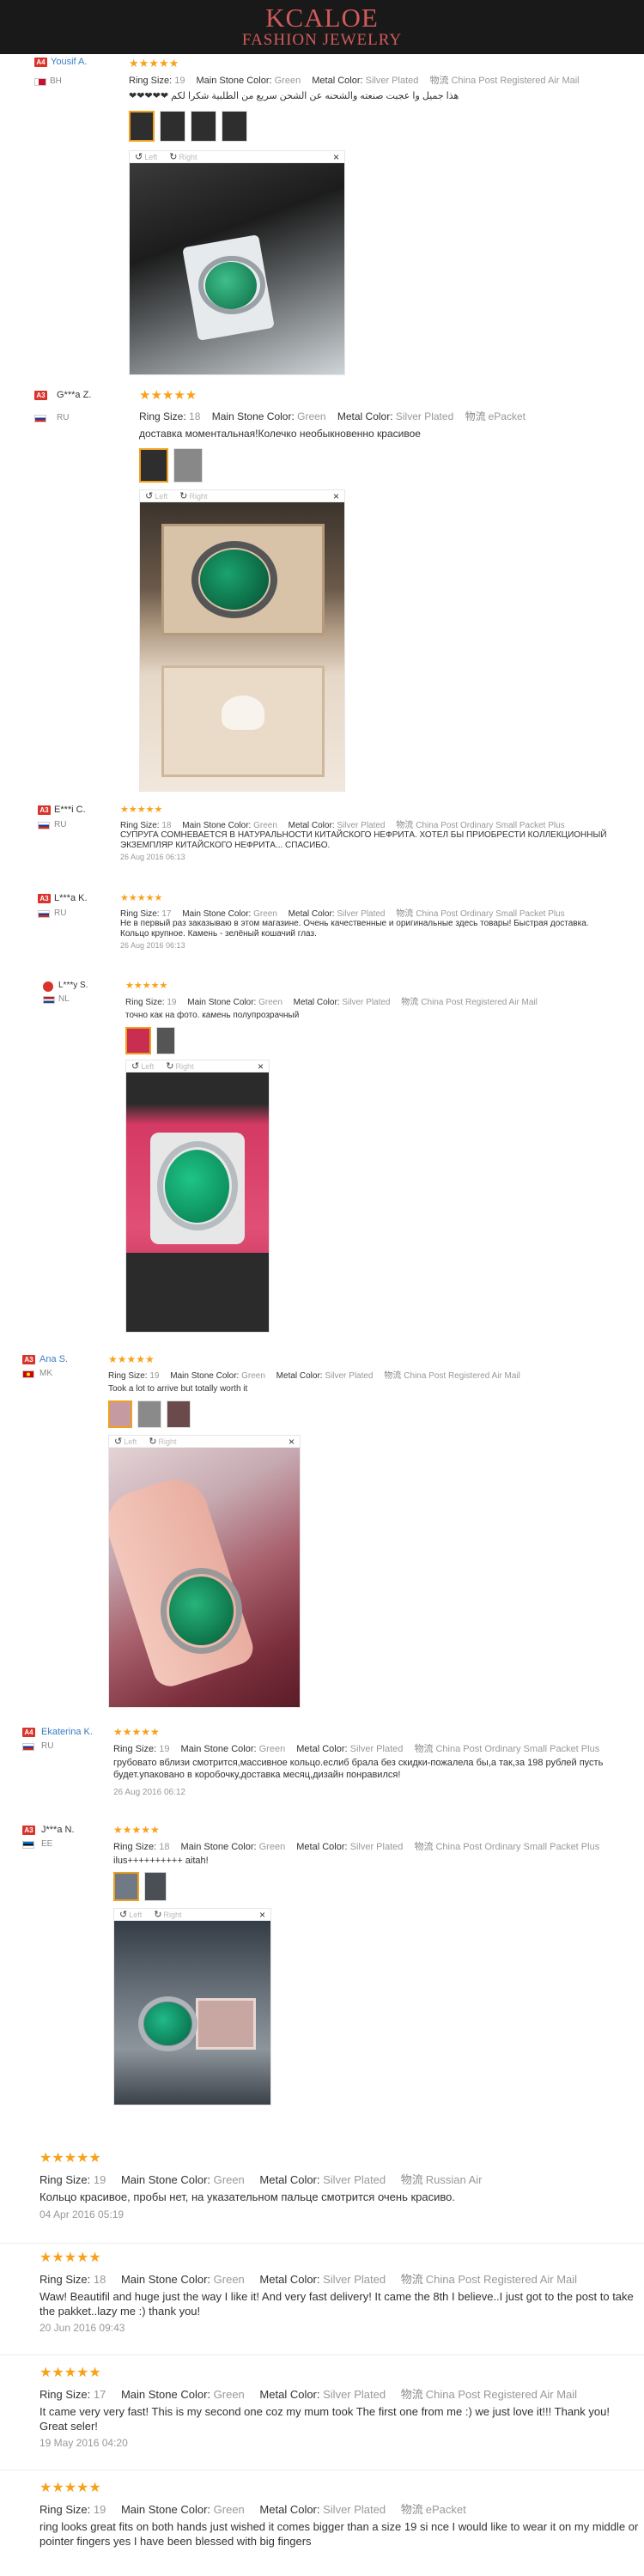  What do you see at coordinates (192, 1915) in the screenshot?
I see `viewer-toolbar: ↺ Left ↻ Right ×` at bounding box center [192, 1915].